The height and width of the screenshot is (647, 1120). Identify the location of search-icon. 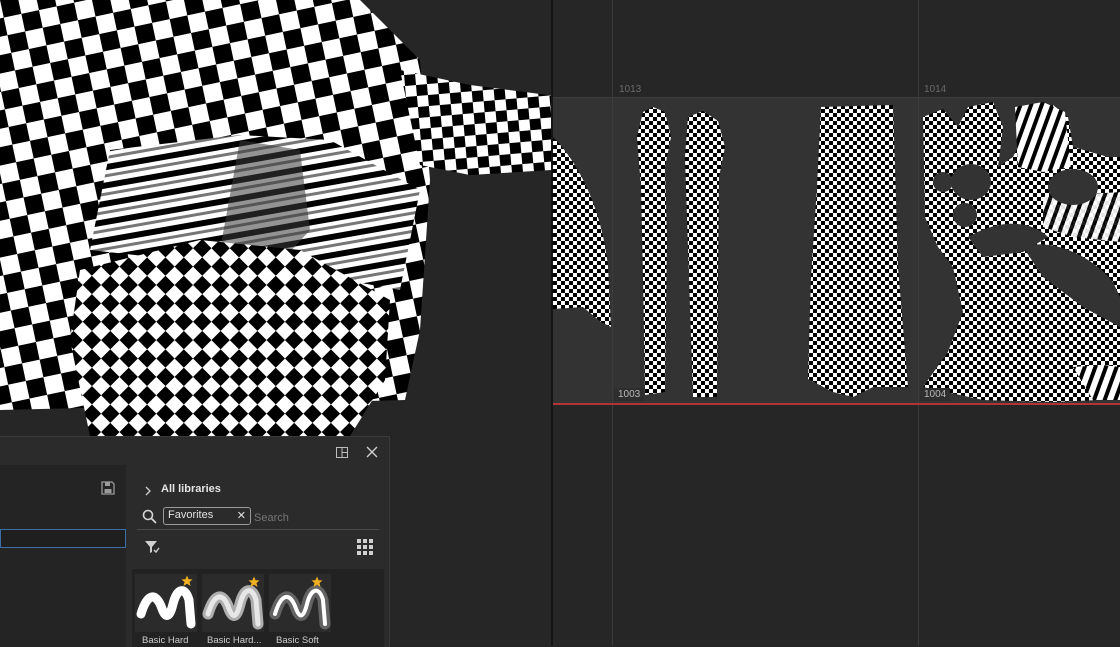
(149, 516).